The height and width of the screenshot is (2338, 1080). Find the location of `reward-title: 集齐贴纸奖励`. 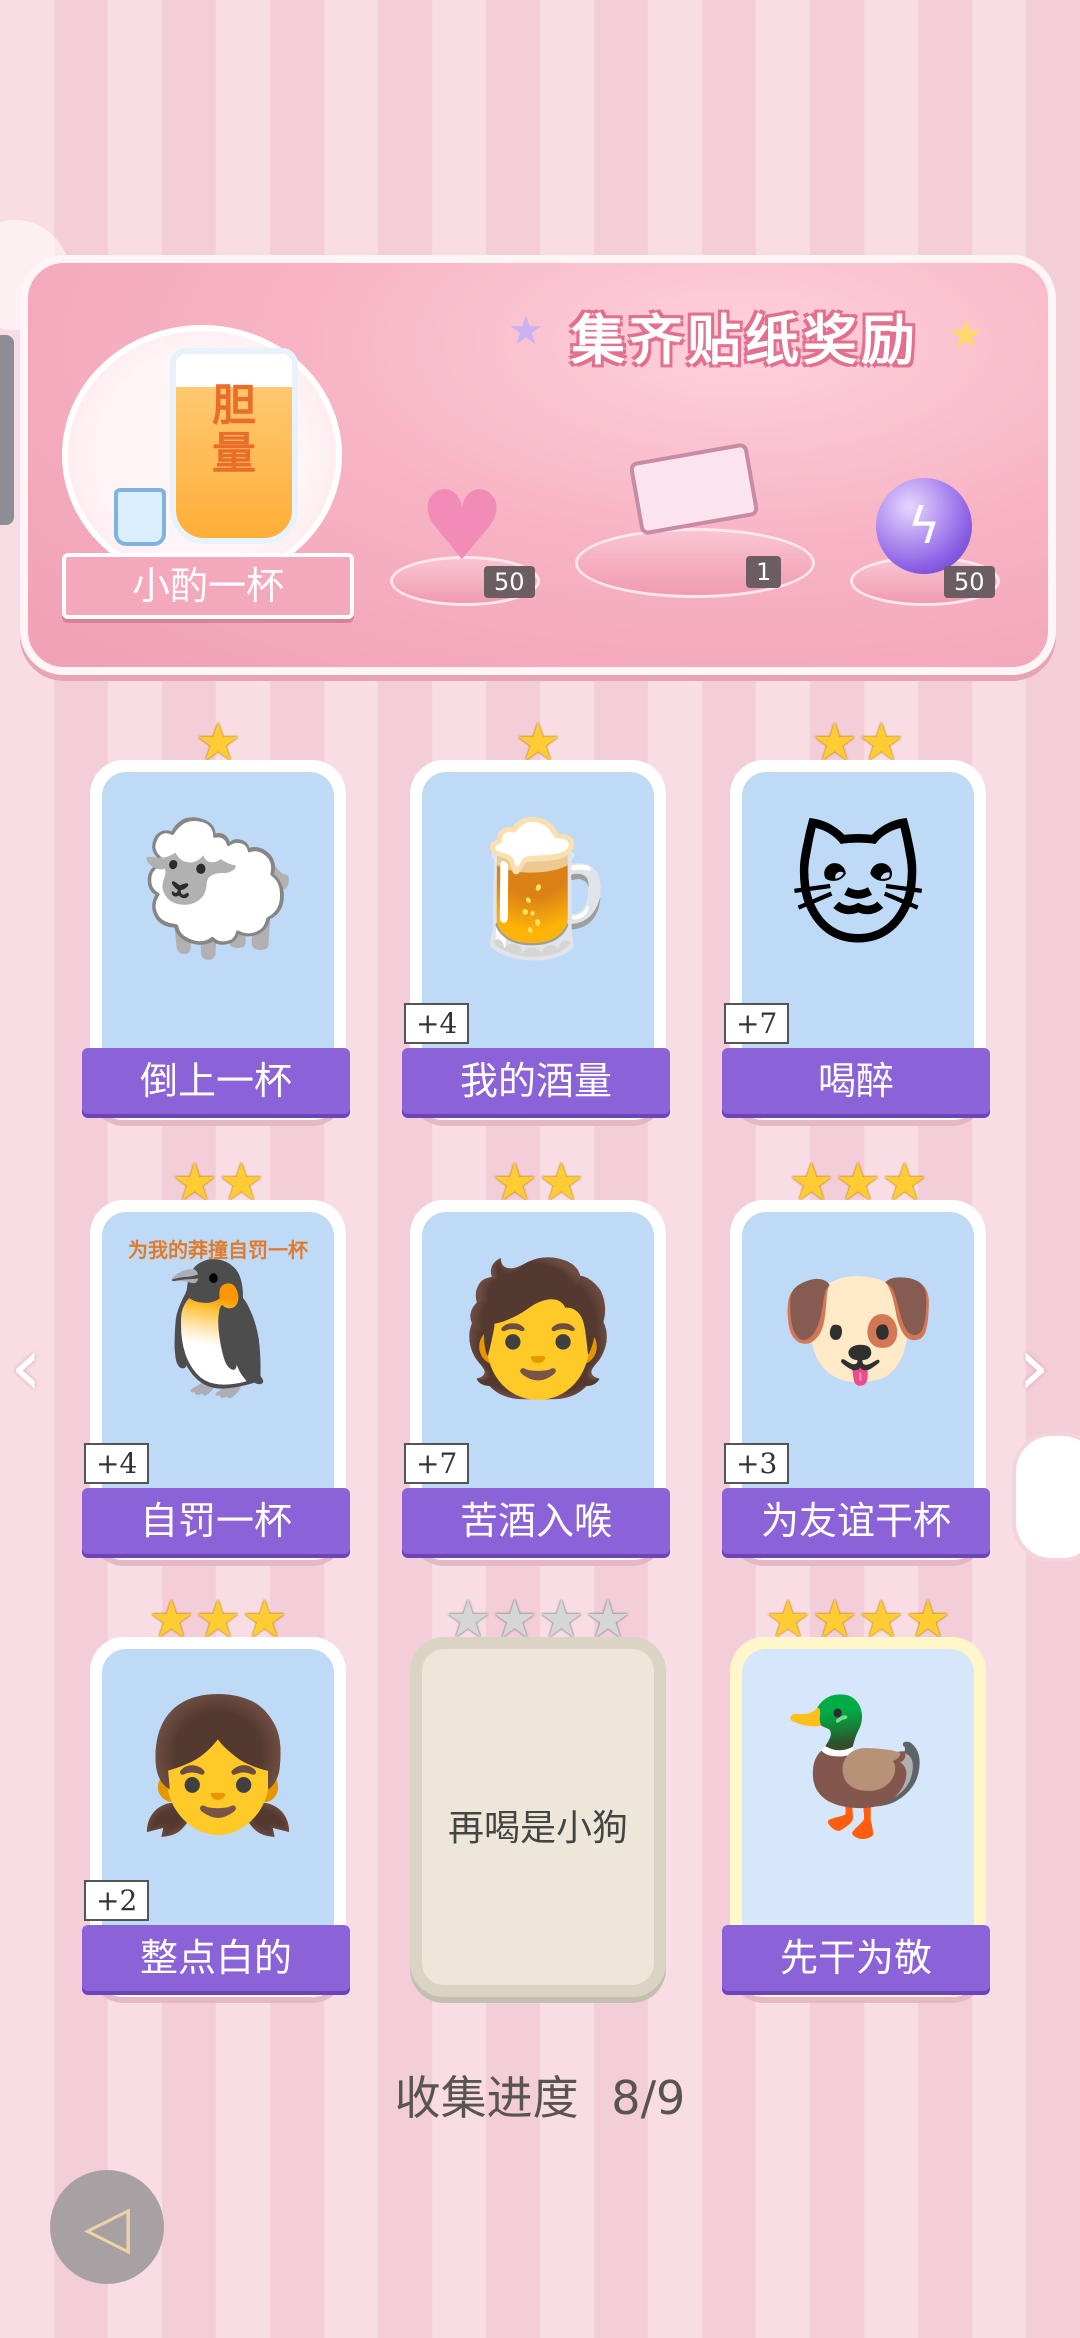

reward-title: 集齐贴纸奖励 is located at coordinates (745, 340).